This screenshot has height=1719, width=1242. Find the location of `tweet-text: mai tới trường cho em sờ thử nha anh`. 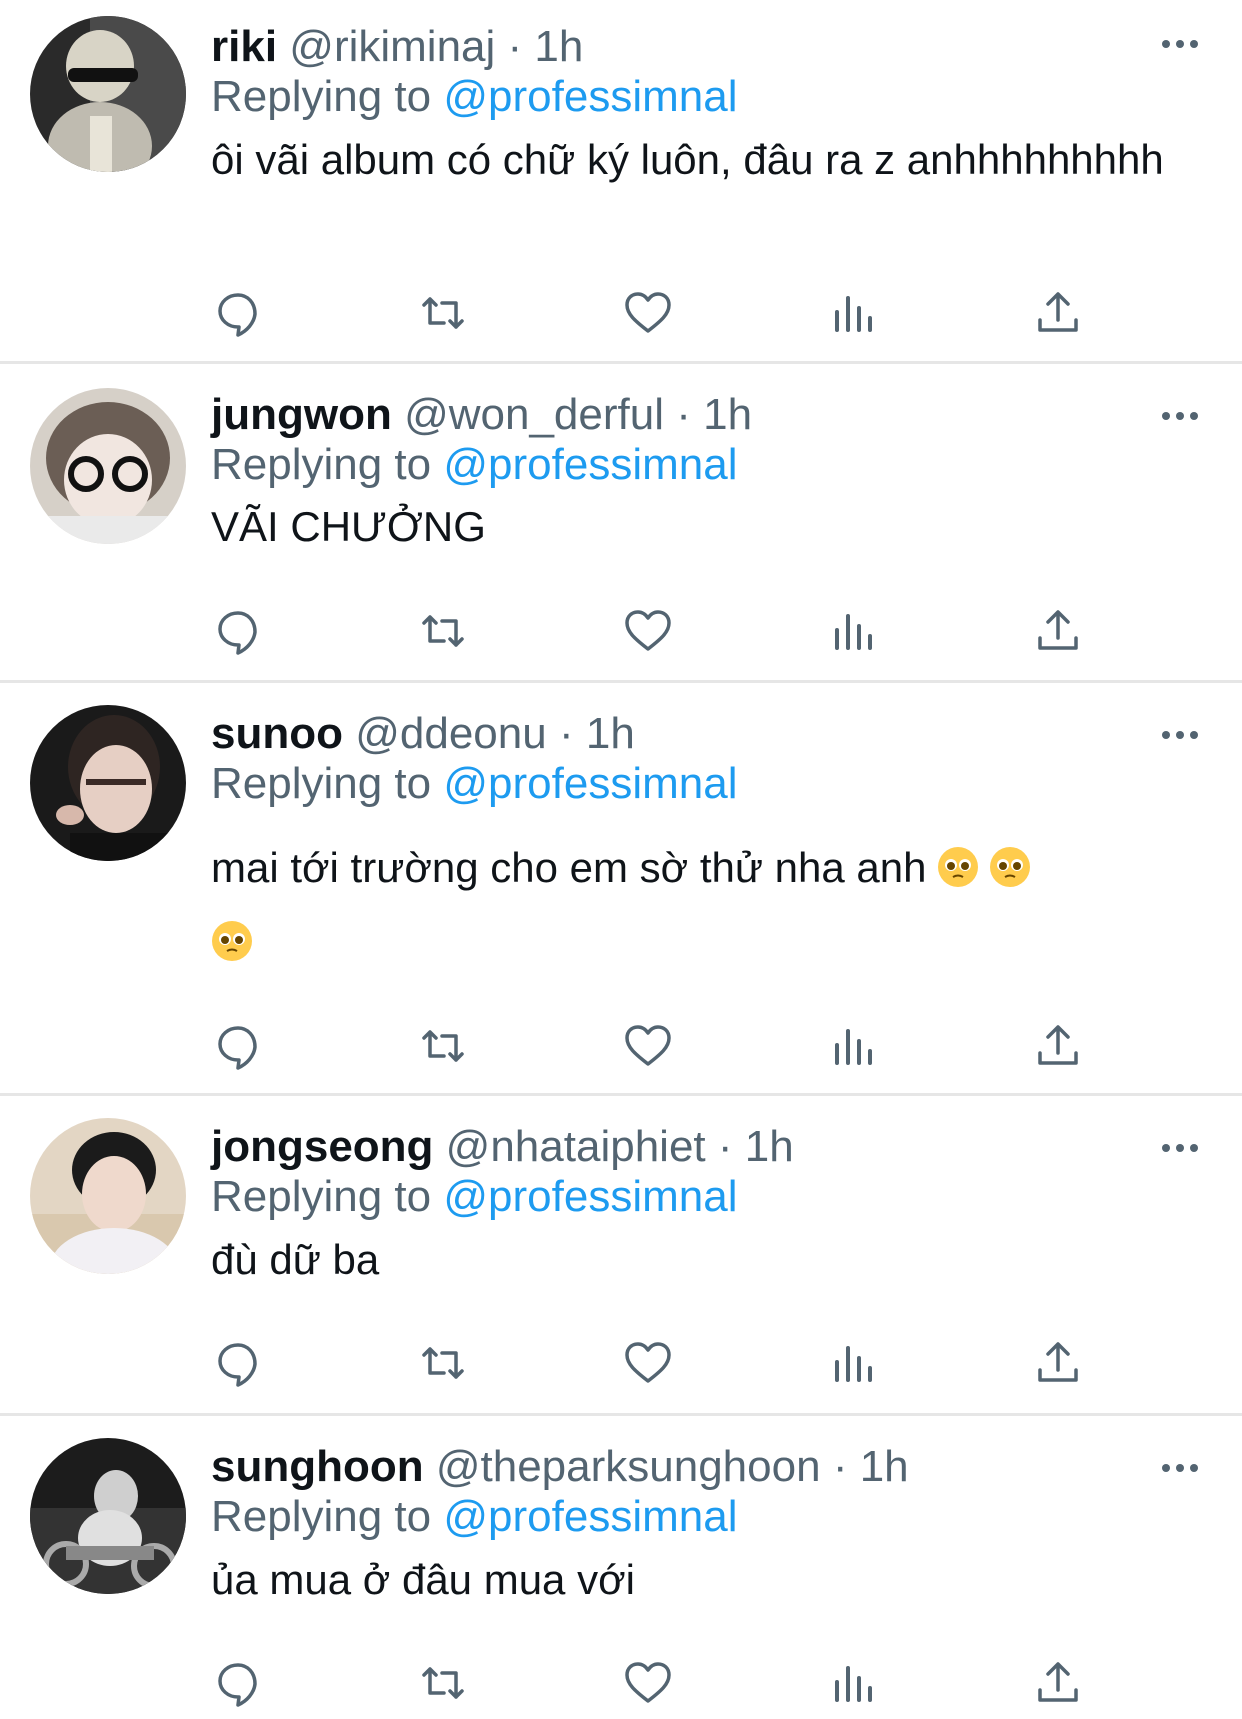

tweet-text: mai tới trường cho em sờ thử nha anh is located at coordinates (681, 905).